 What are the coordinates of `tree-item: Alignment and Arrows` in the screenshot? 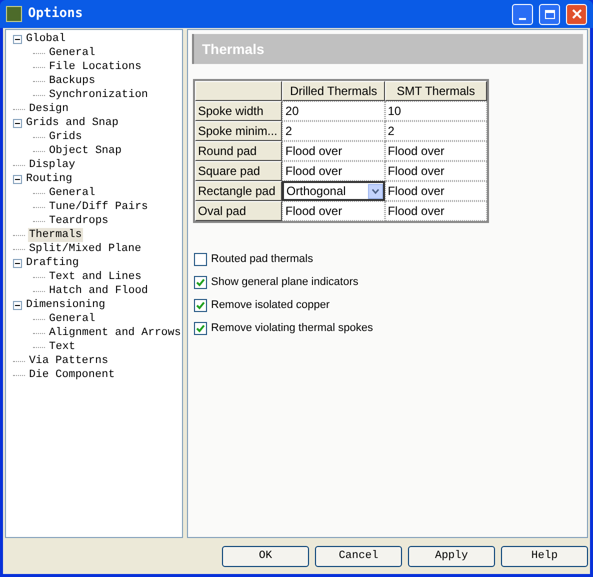 It's located at (115, 333).